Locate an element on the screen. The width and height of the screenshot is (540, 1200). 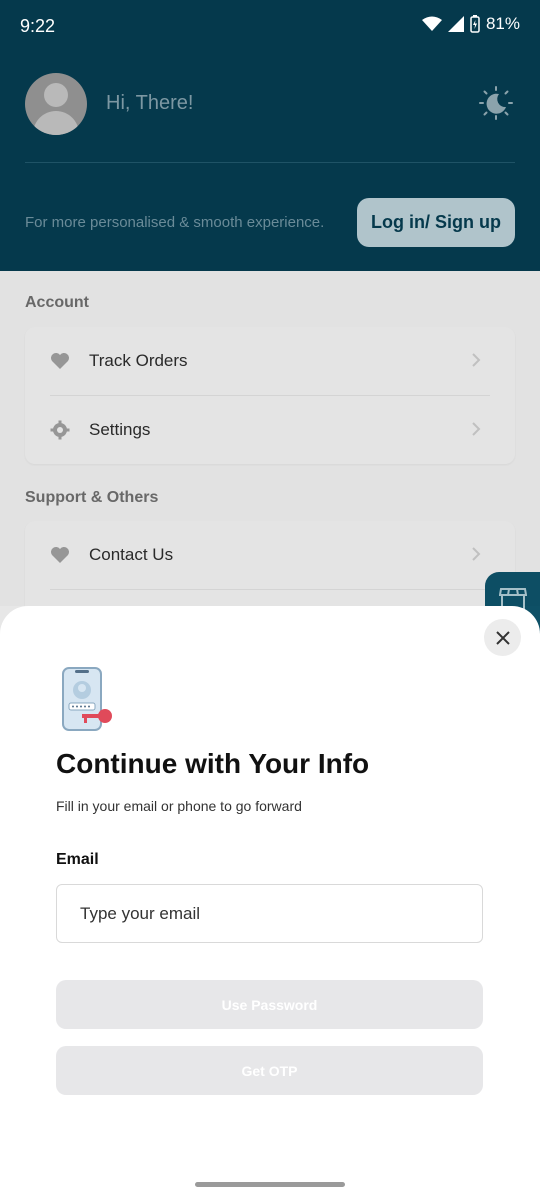
signal-icon is located at coordinates (455, 24).